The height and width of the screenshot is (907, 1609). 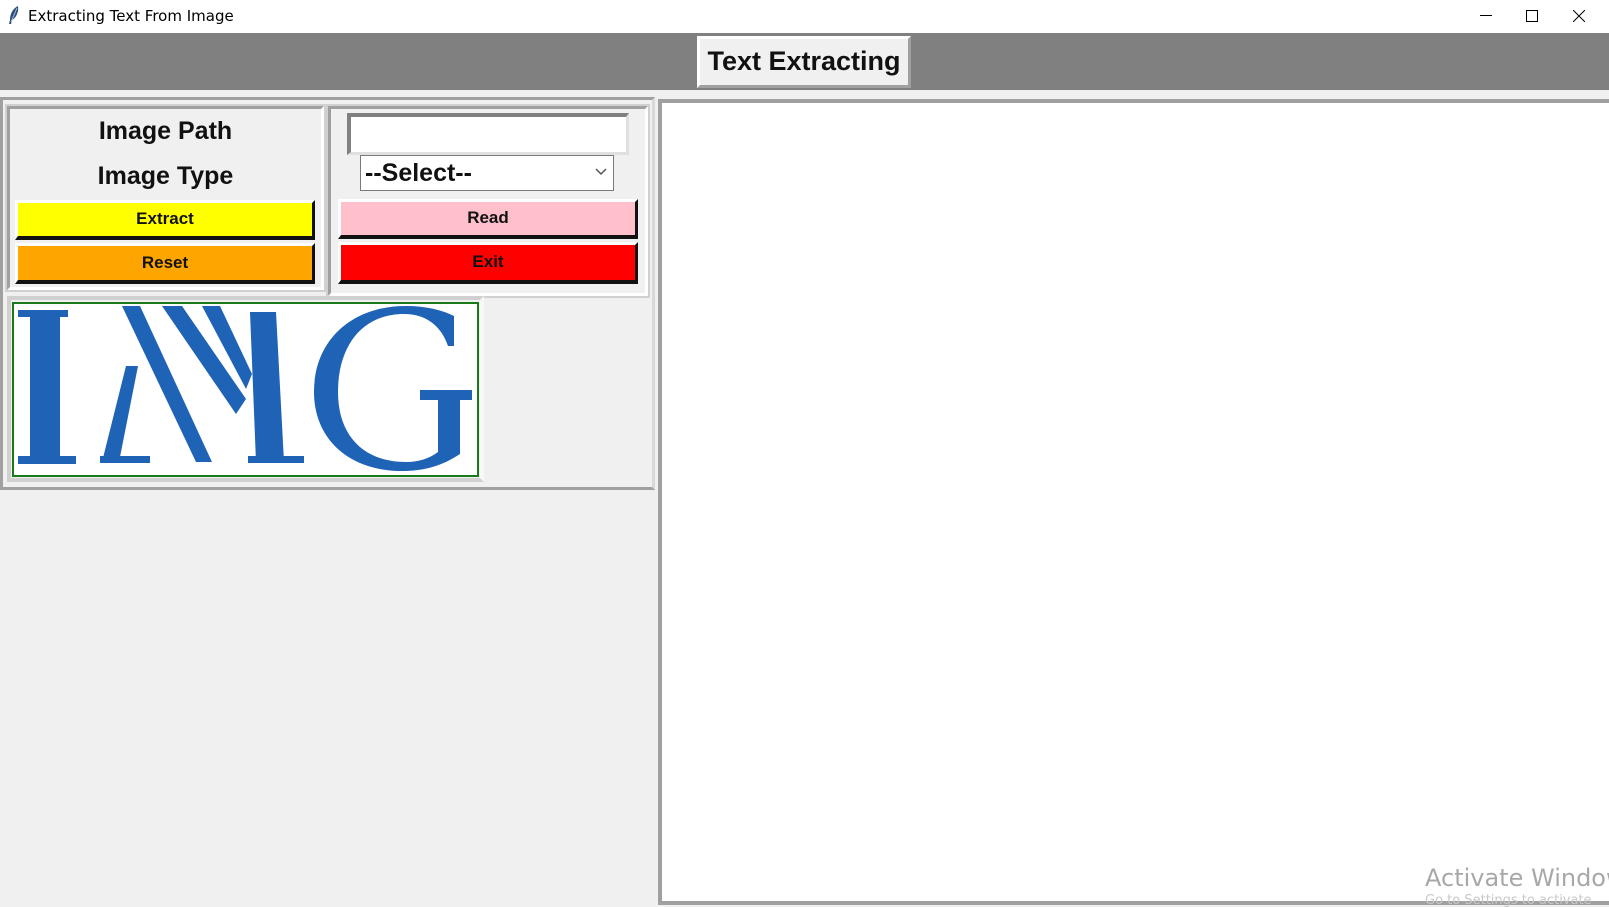 I want to click on maximize-icon, so click(x=1532, y=16).